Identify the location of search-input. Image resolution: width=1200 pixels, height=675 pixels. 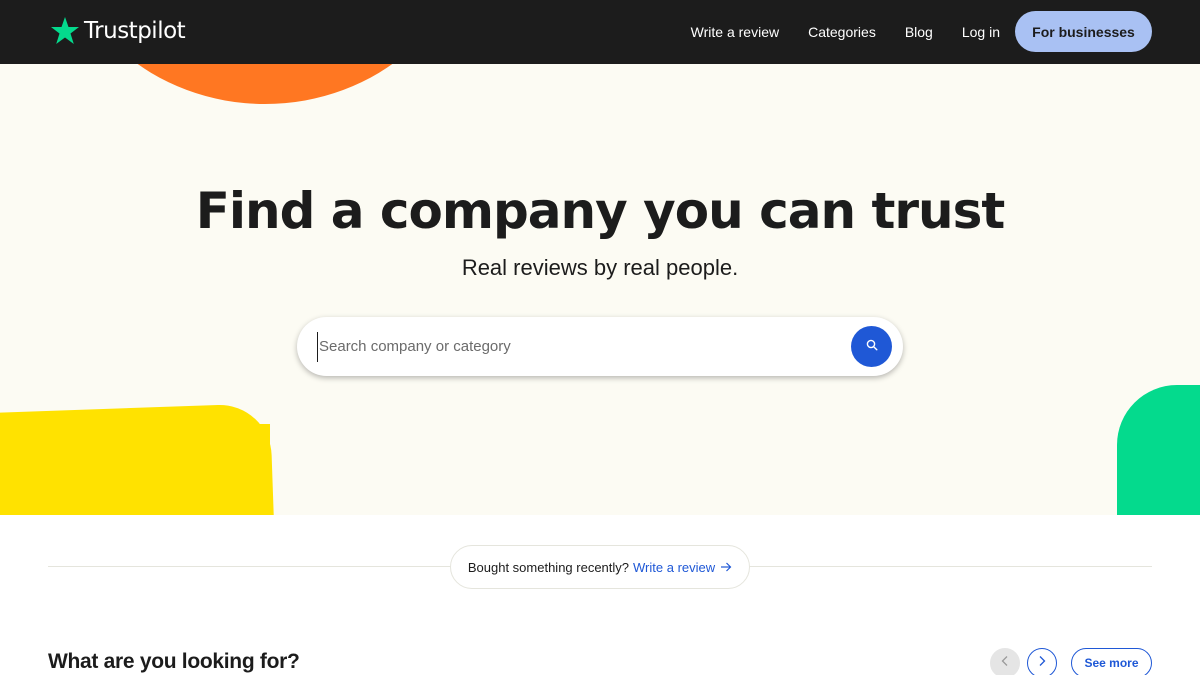
(577, 346).